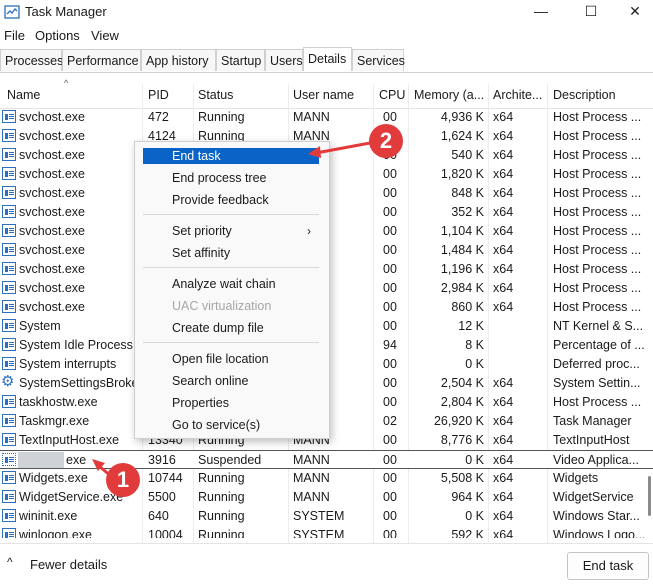 The width and height of the screenshot is (653, 584). What do you see at coordinates (343, 148) in the screenshot?
I see `arrow-to-end-task` at bounding box center [343, 148].